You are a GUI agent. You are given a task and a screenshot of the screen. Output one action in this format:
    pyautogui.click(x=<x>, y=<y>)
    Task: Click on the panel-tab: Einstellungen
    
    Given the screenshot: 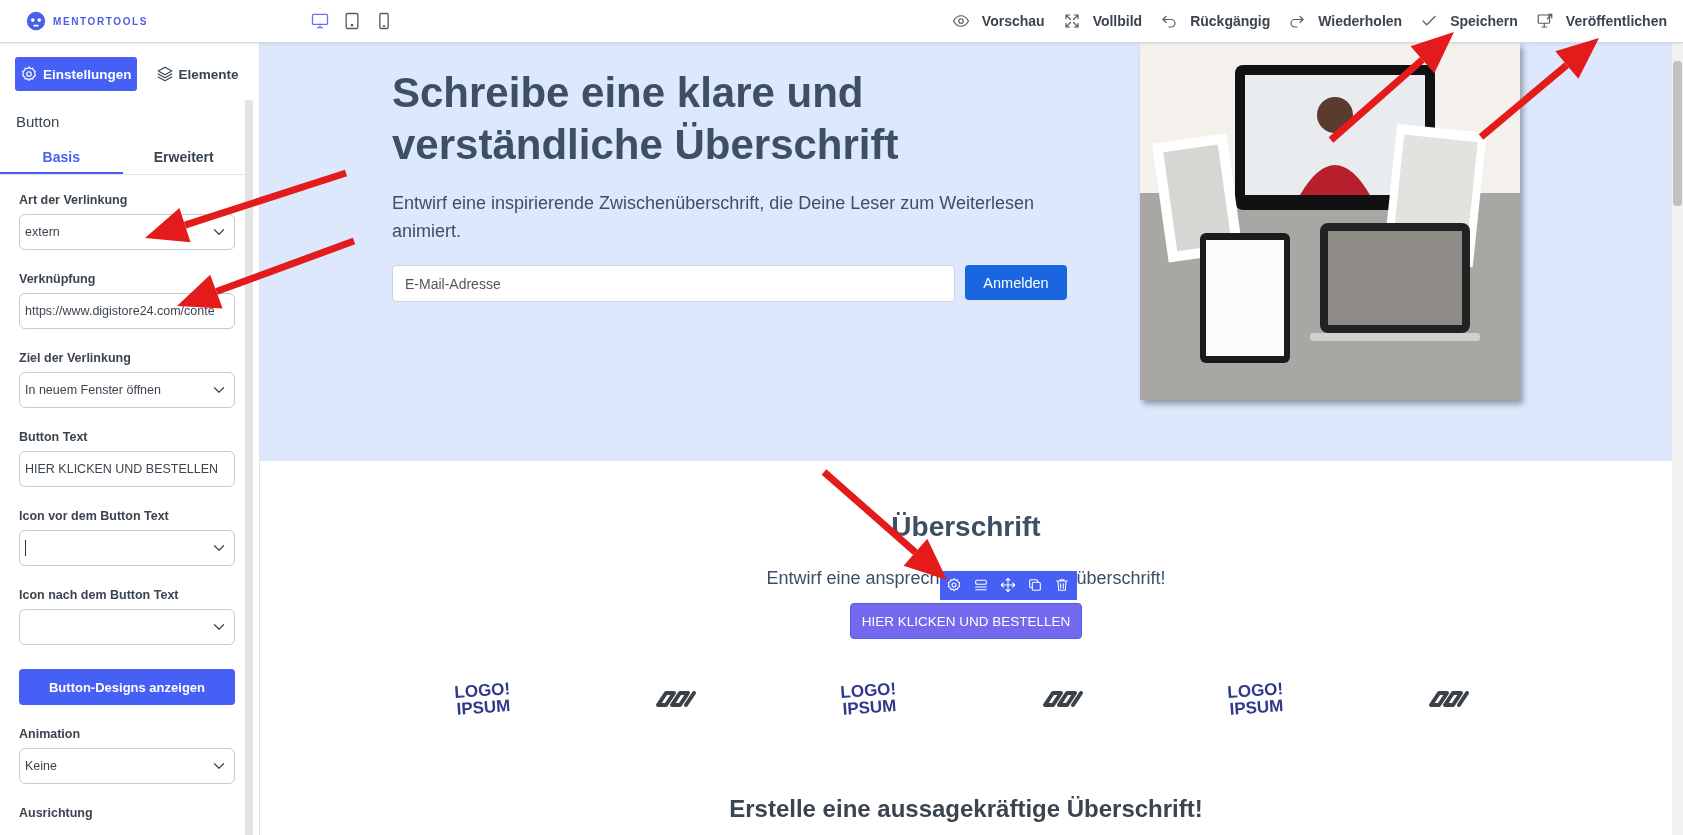 What is the action you would take?
    pyautogui.click(x=76, y=74)
    